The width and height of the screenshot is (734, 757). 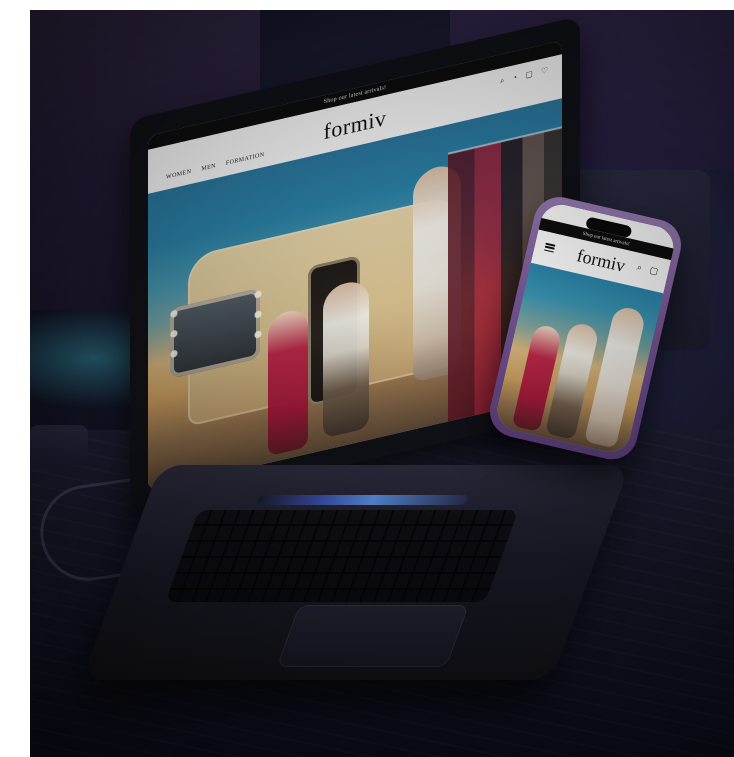 What do you see at coordinates (245, 159) in the screenshot?
I see `nav-link-formation: FORMATION` at bounding box center [245, 159].